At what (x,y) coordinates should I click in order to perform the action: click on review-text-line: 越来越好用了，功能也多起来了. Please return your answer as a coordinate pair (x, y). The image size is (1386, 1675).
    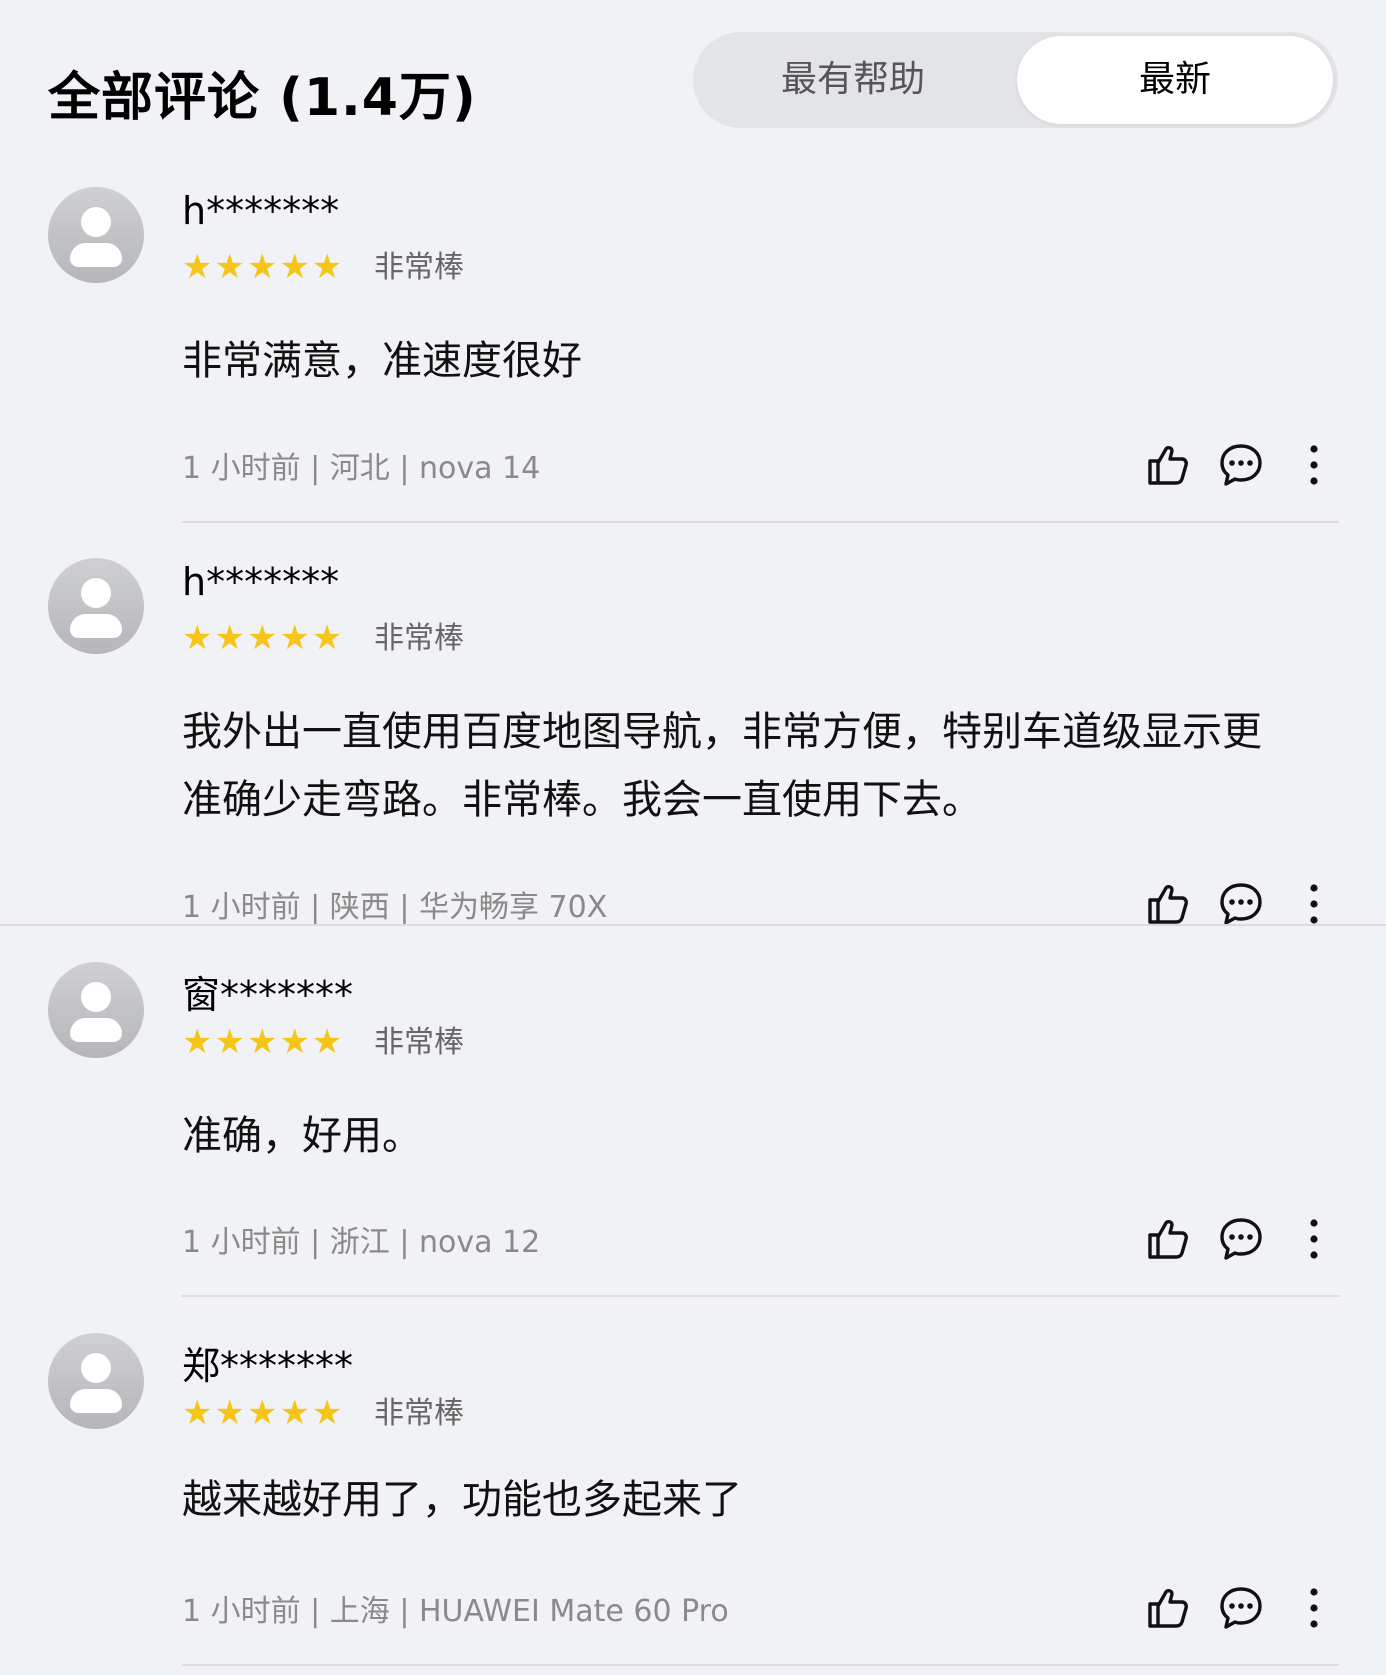
    Looking at the image, I should click on (462, 1500).